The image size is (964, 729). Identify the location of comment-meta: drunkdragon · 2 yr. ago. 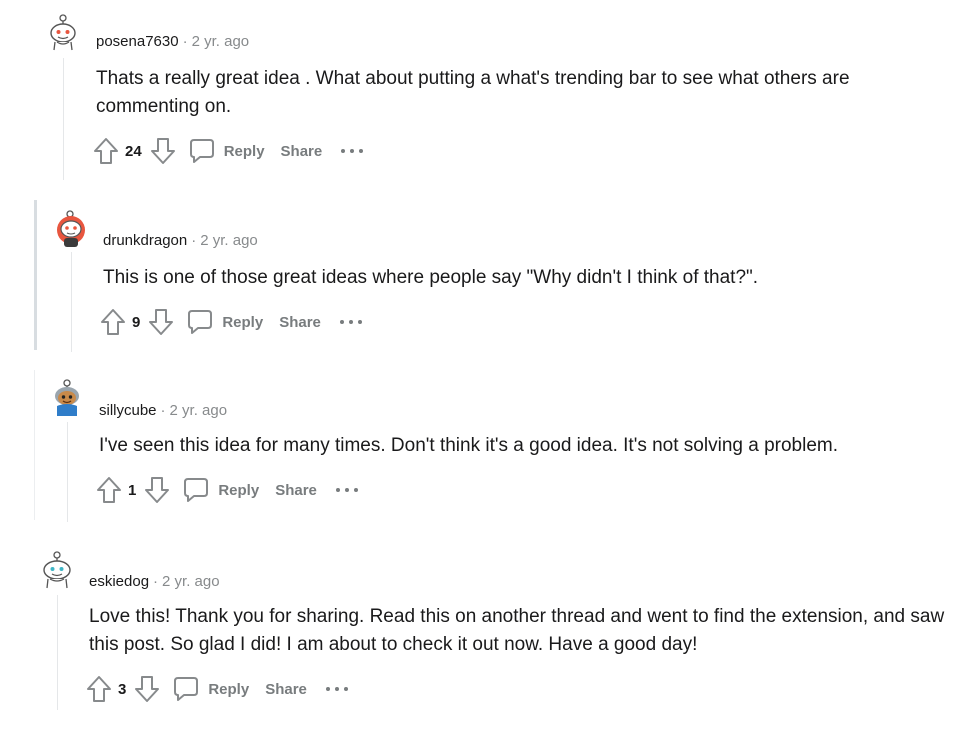
(180, 240).